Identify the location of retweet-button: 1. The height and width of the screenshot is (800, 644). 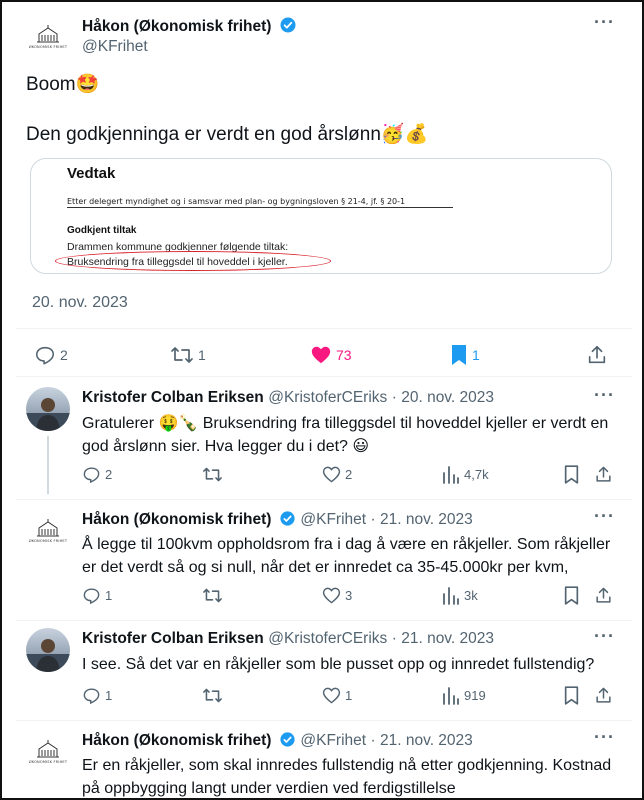
(188, 355).